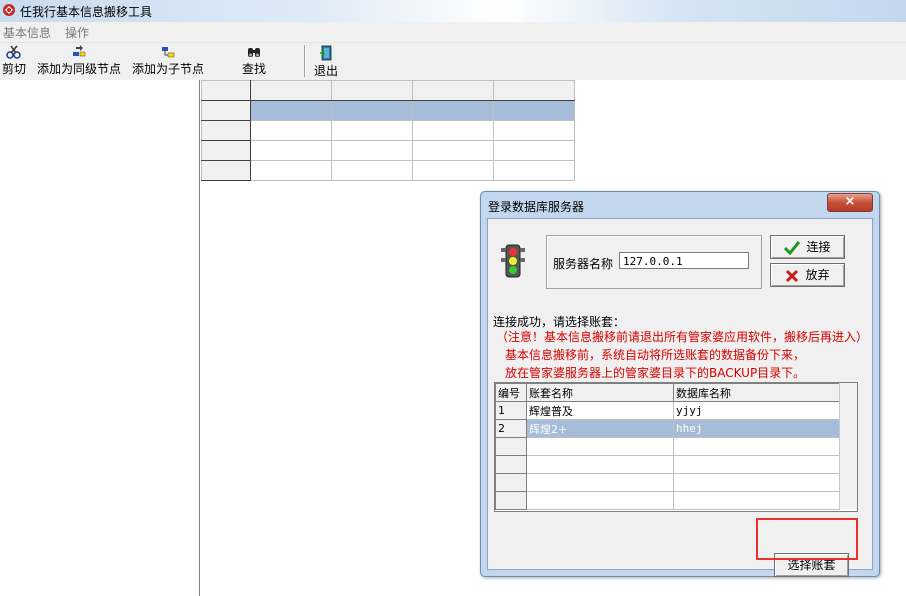 This screenshot has width=906, height=596. What do you see at coordinates (168, 52) in the screenshot?
I see `add-child-node-icon` at bounding box center [168, 52].